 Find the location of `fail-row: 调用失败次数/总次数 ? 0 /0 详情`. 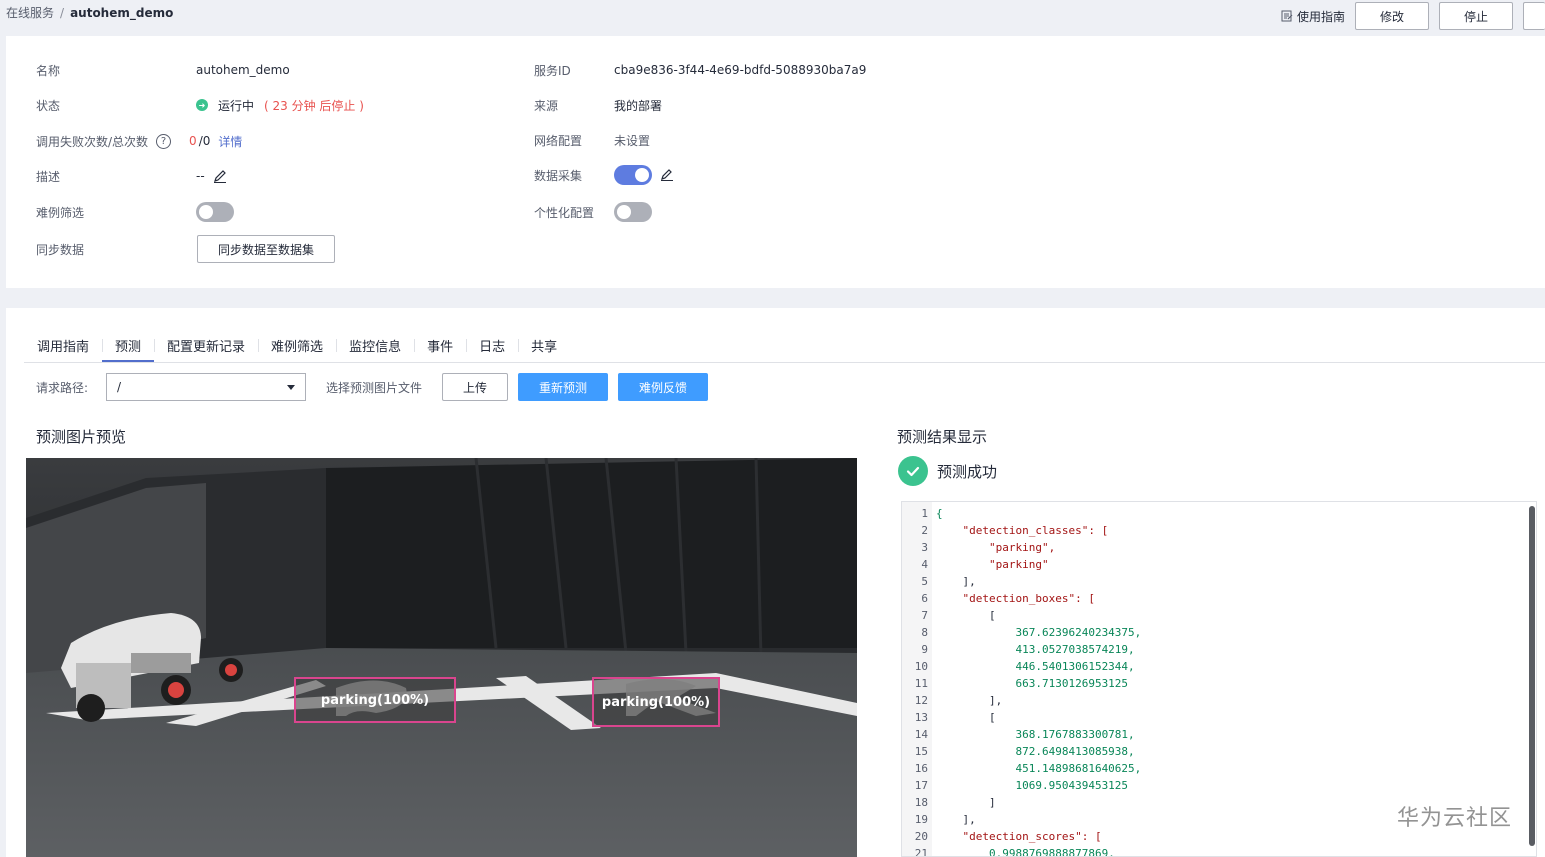

fail-row: 调用失败次数/总次数 ? 0 /0 详情 is located at coordinates (139, 141).